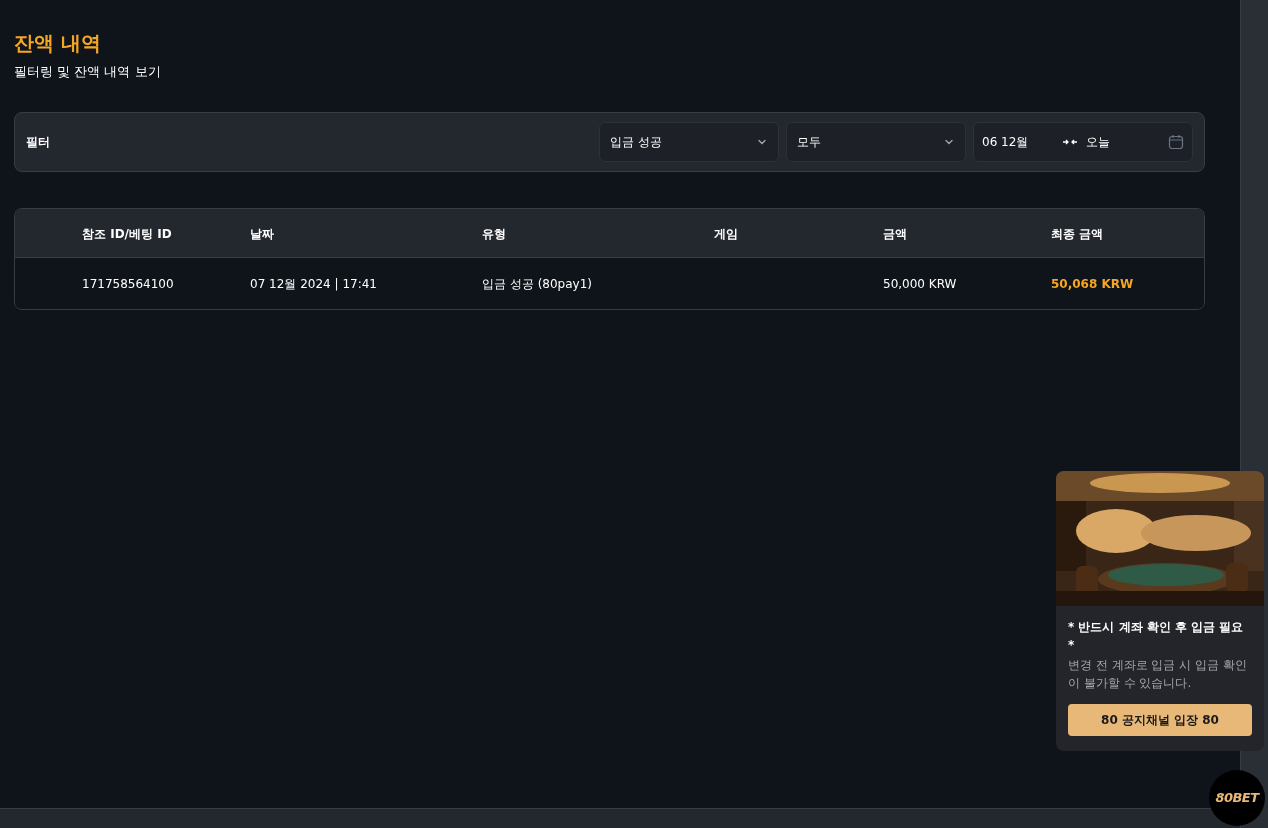 The height and width of the screenshot is (828, 1268). I want to click on column-header: 금액, so click(895, 233).